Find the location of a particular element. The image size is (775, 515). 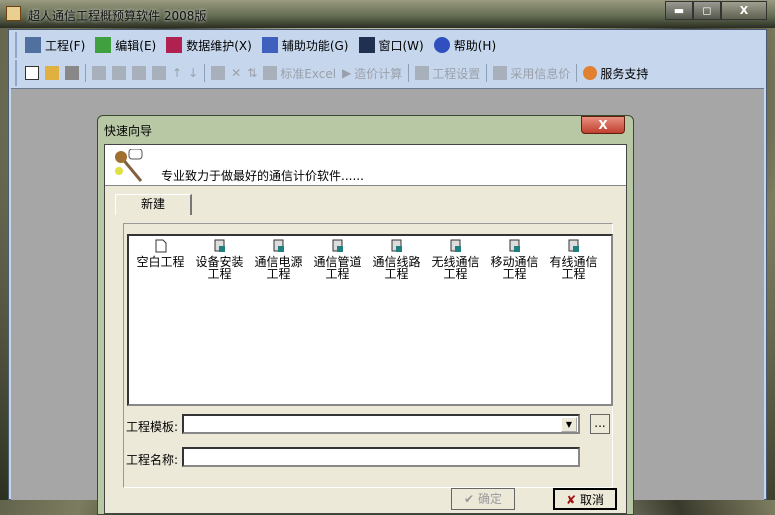

new-button is located at coordinates (32, 73).